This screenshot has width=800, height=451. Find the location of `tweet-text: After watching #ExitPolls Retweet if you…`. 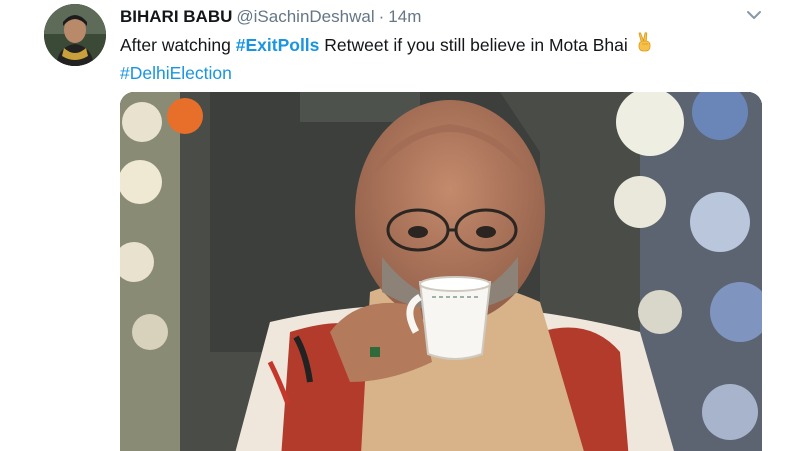

tweet-text: After watching #ExitPolls Retweet if you… is located at coordinates (440, 59).